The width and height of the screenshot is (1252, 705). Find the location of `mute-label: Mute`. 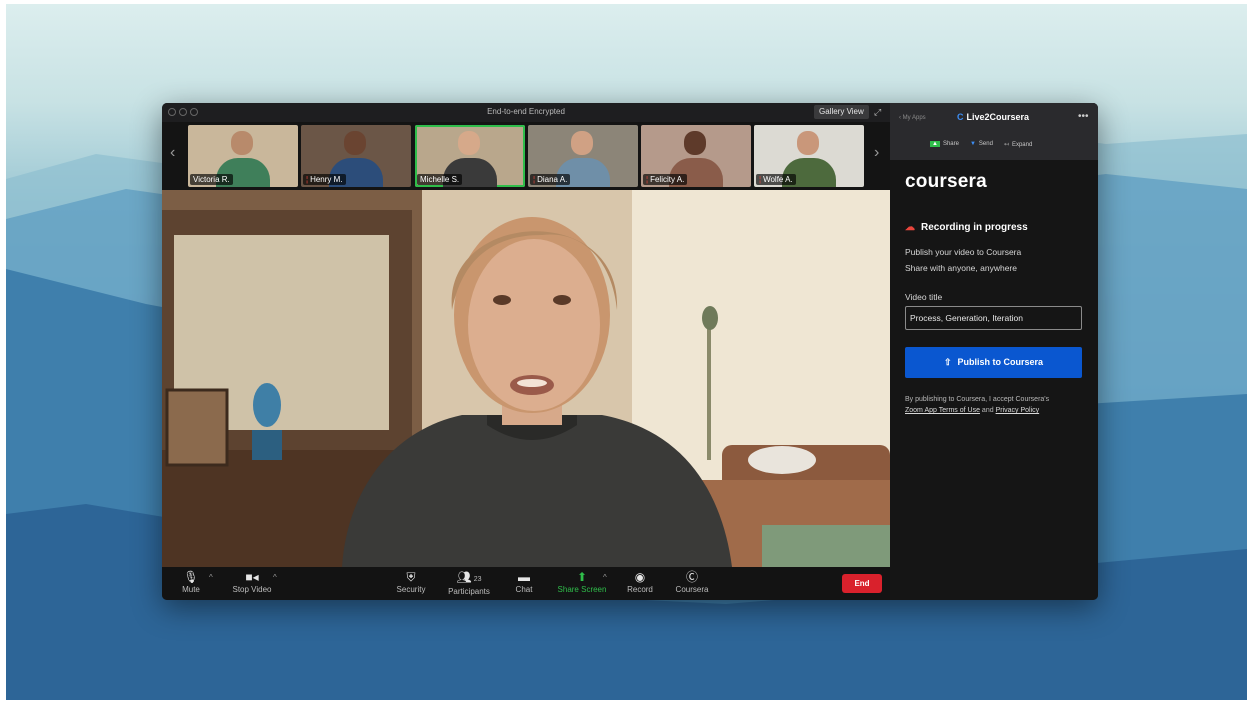

mute-label: Mute is located at coordinates (191, 589).